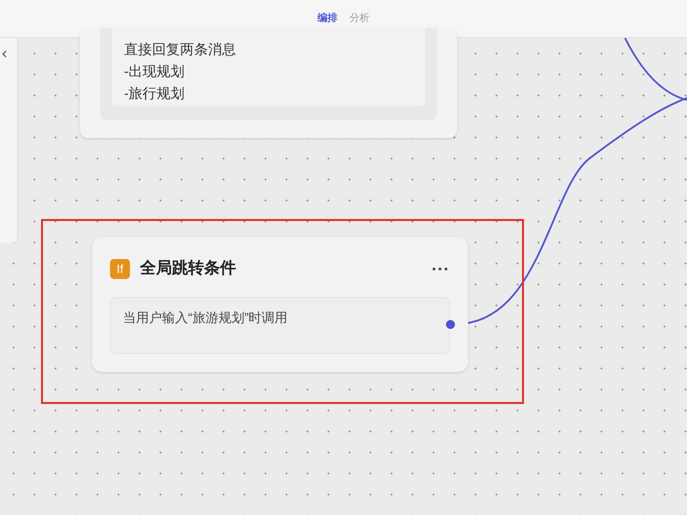 Image resolution: width=687 pixels, height=515 pixels. Describe the element at coordinates (205, 317) in the screenshot. I see `condition-text: 当用户输入“旅游规划”时调用` at that location.